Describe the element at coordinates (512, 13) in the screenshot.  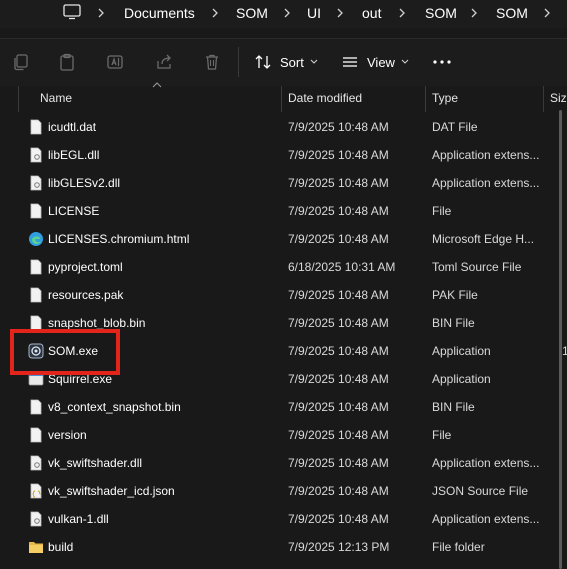
I see `breadcrumb-som-3: SOM` at that location.